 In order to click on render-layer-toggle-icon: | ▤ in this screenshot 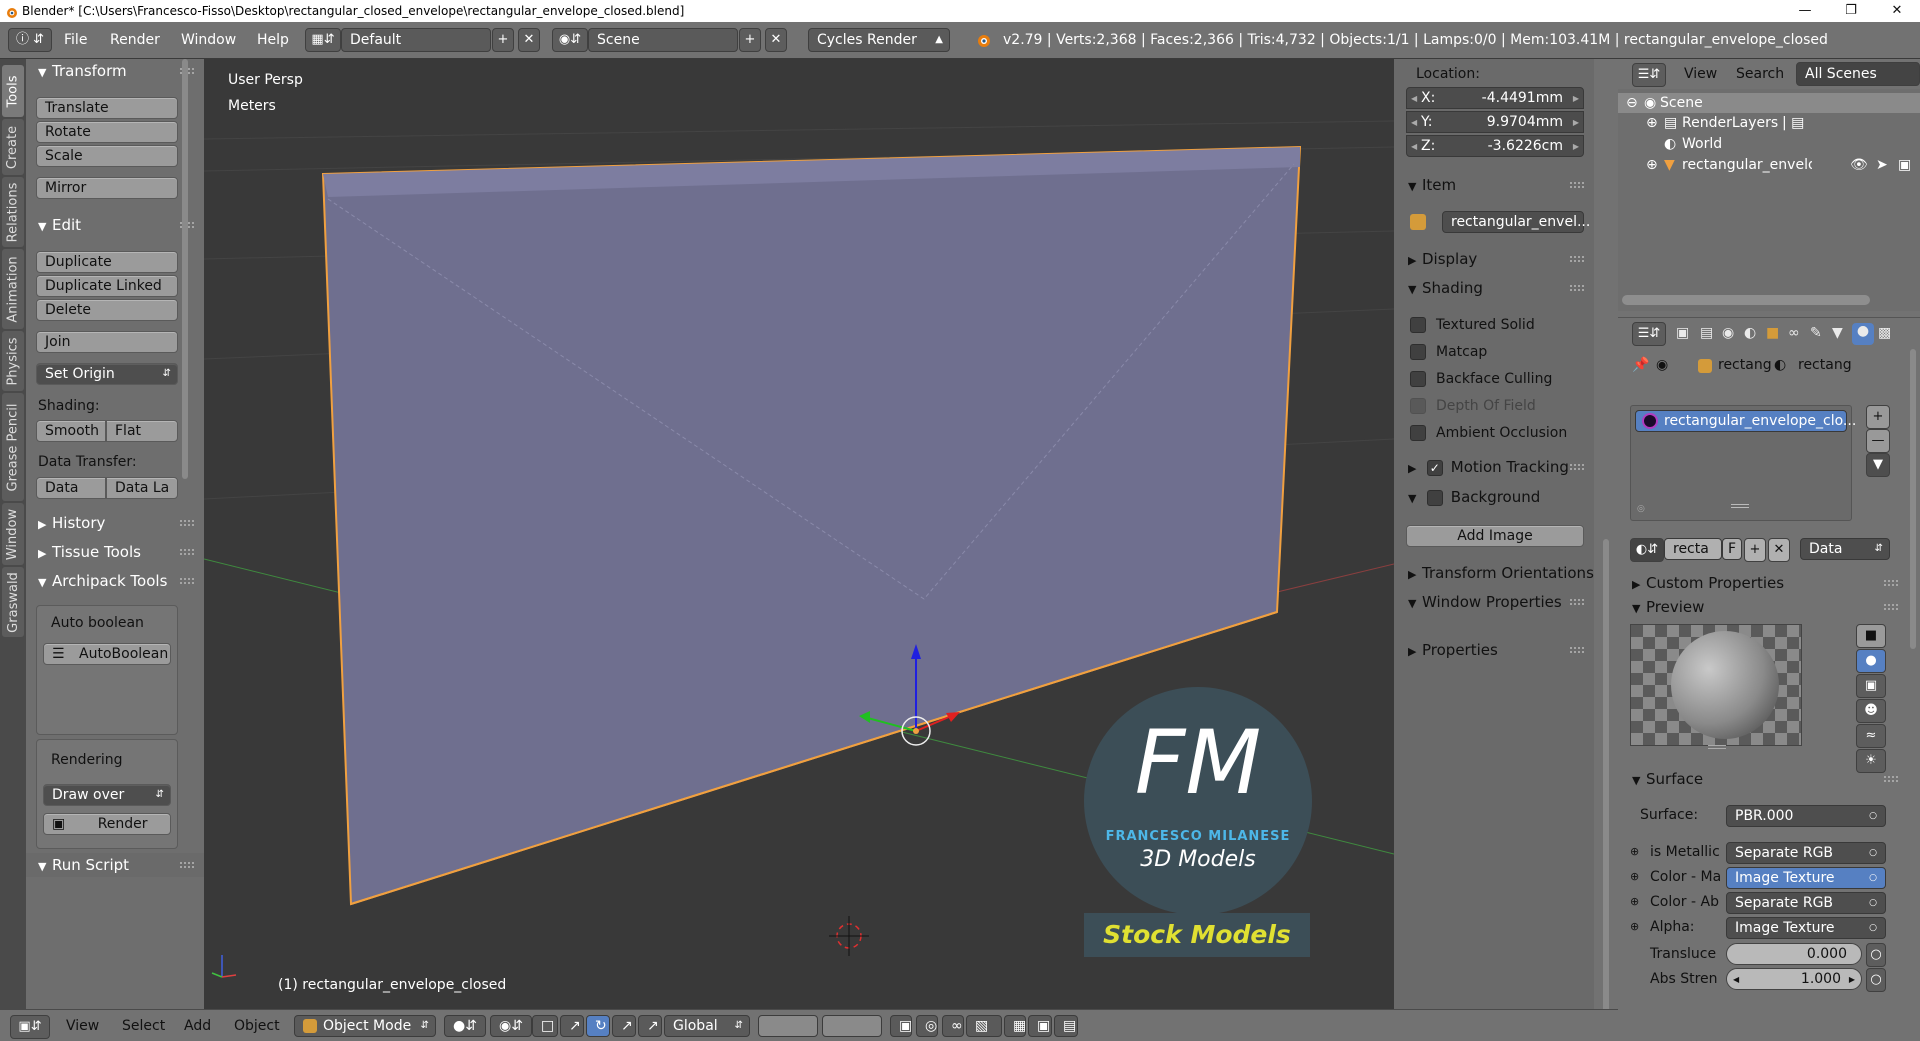, I will do `click(1793, 123)`.